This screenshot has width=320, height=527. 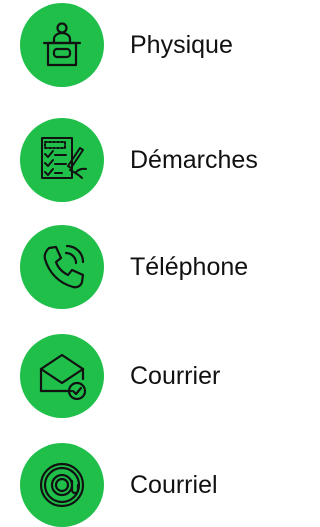 What do you see at coordinates (175, 375) in the screenshot?
I see `channel-label: Courrier` at bounding box center [175, 375].